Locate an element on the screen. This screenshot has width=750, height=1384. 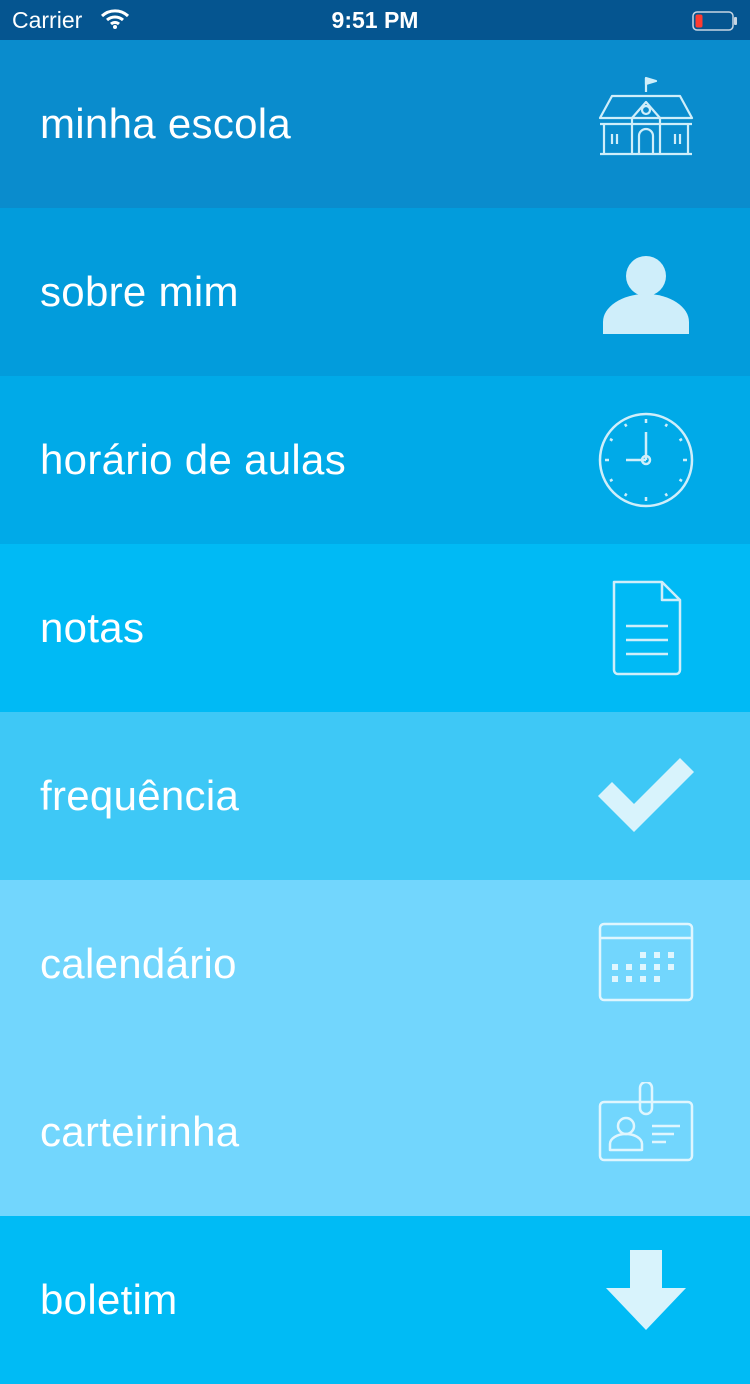
menu-item-label: sobre mim is located at coordinates (139, 291).